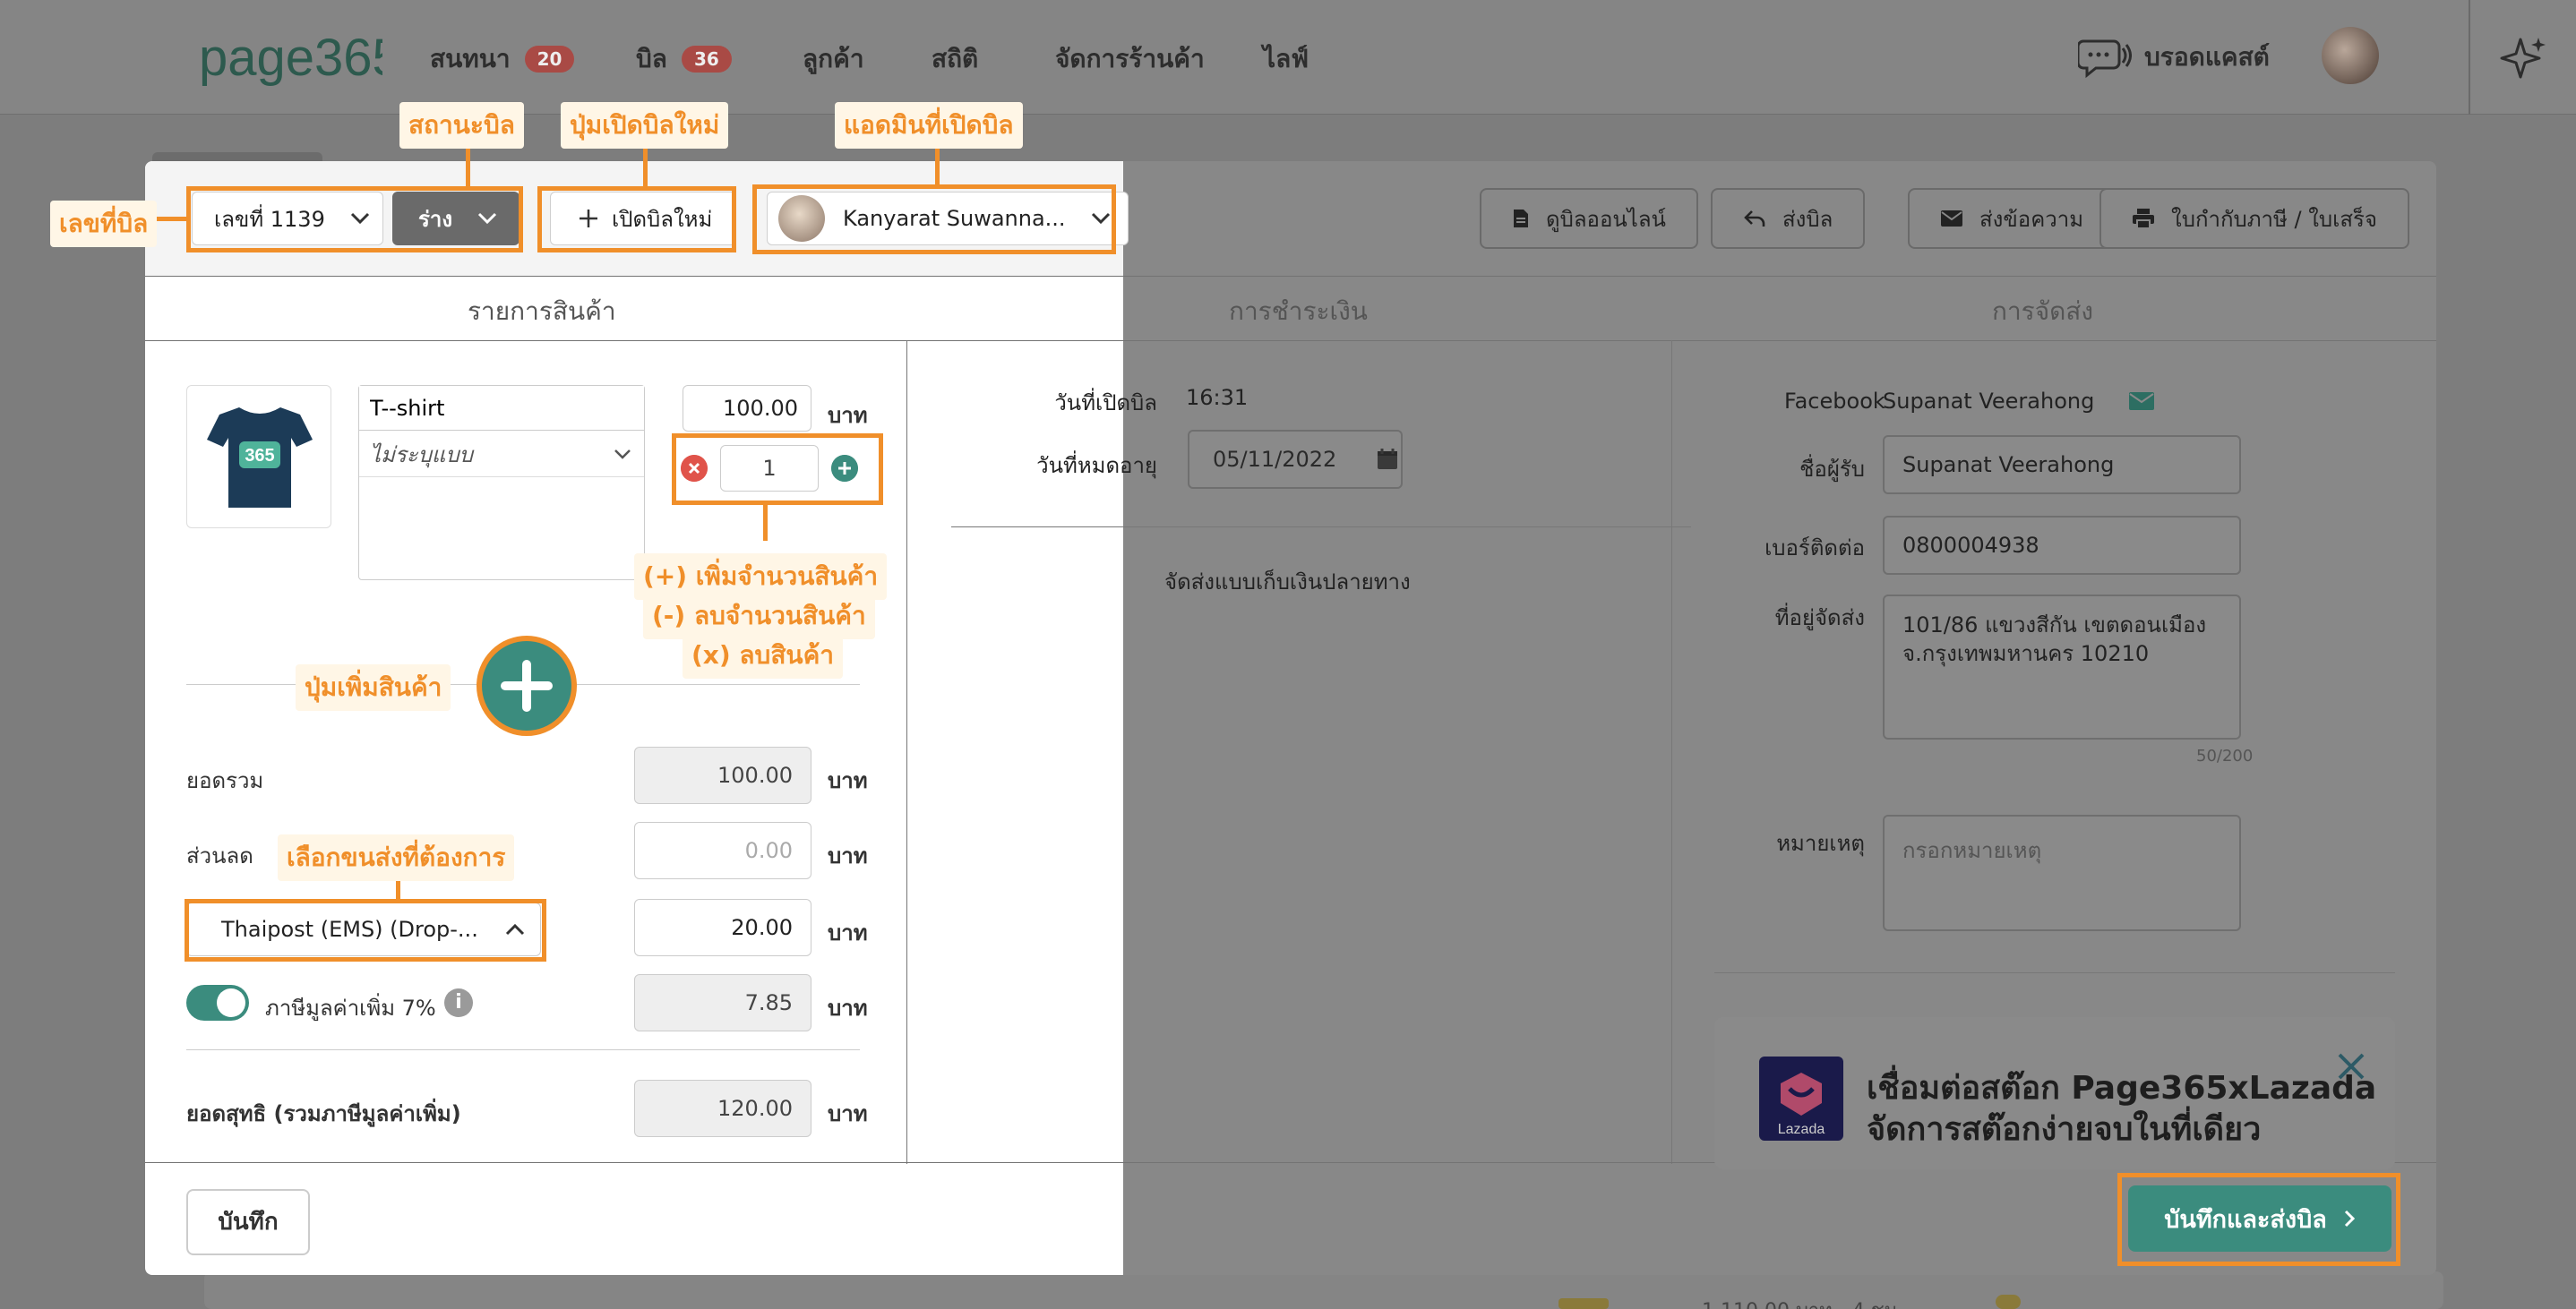 The image size is (2576, 1309). I want to click on logo-text: page365, so click(290, 58).